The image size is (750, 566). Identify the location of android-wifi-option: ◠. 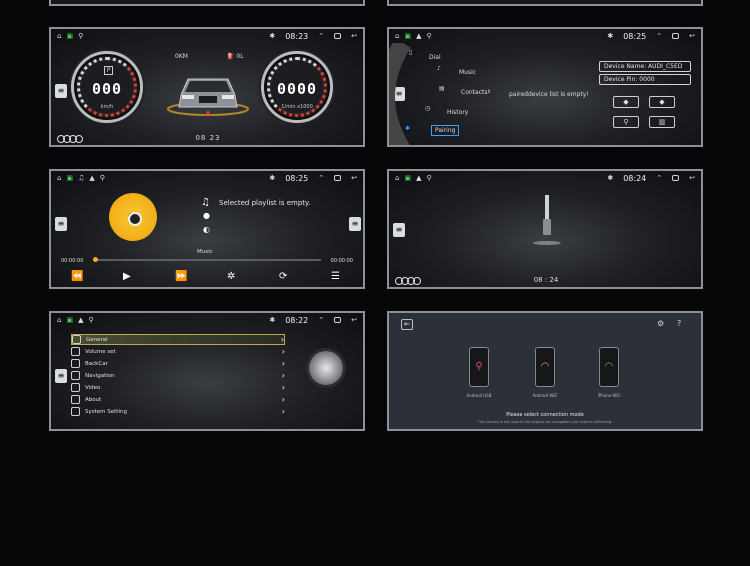
(545, 367).